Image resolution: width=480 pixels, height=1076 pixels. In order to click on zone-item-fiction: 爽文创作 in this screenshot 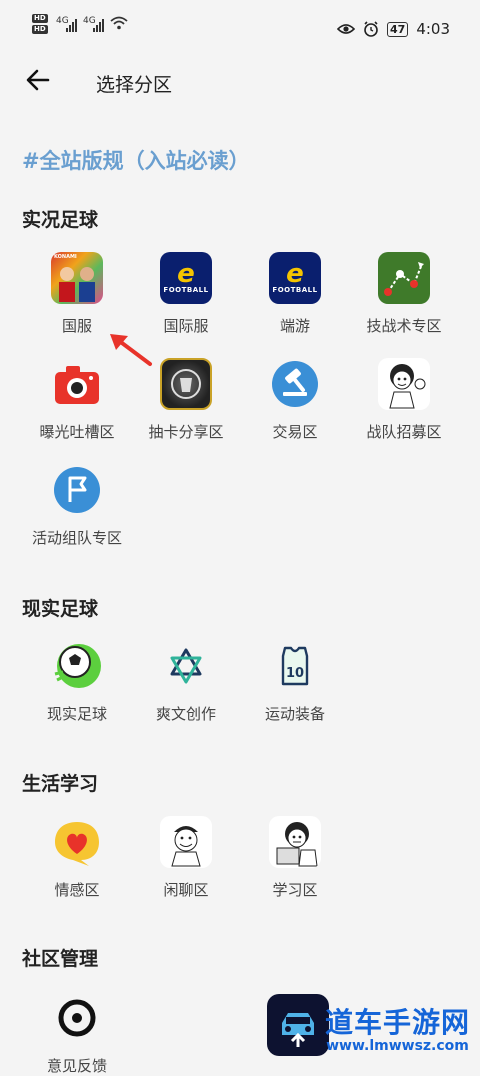, I will do `click(186, 682)`.